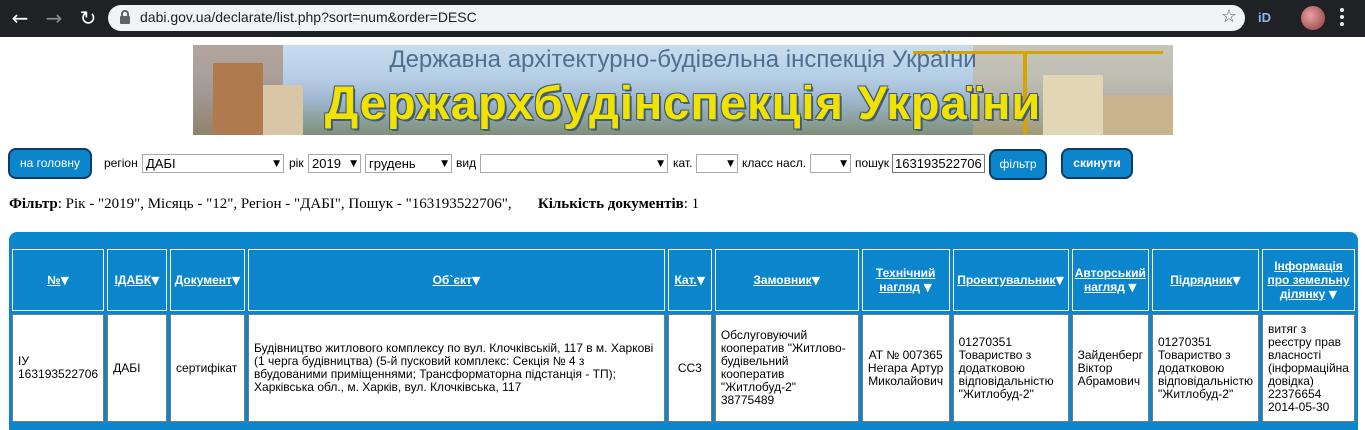 The width and height of the screenshot is (1365, 430). Describe the element at coordinates (782, 280) in the screenshot. I see `column-header-customer-link: Замовник` at that location.